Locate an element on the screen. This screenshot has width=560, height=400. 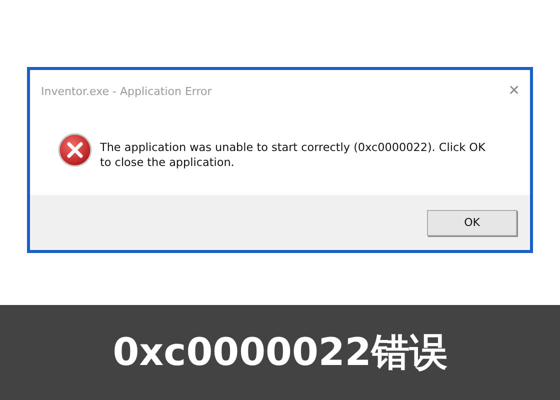
close-button: ✕ is located at coordinates (514, 91).